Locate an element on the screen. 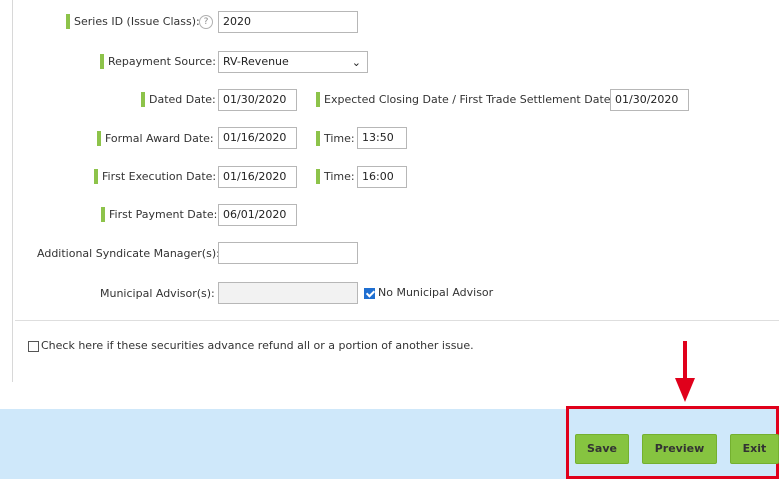  formal-award-date-input: 01/16/2020 is located at coordinates (257, 138).